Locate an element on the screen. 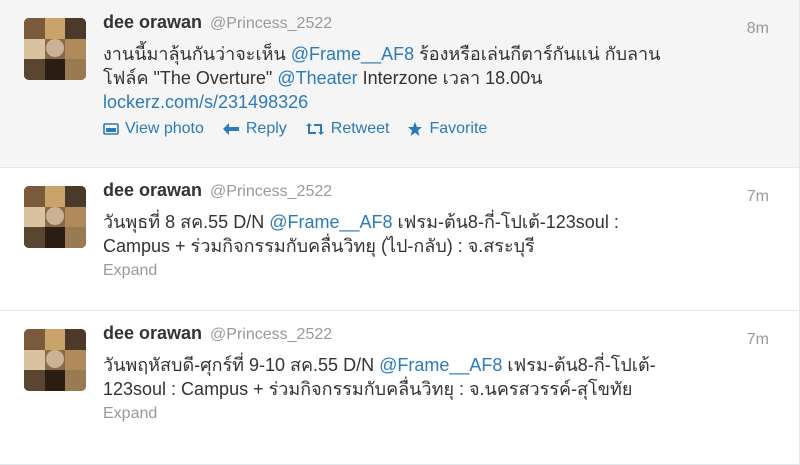 This screenshot has height=465, width=800. reply-button: Reply is located at coordinates (254, 129).